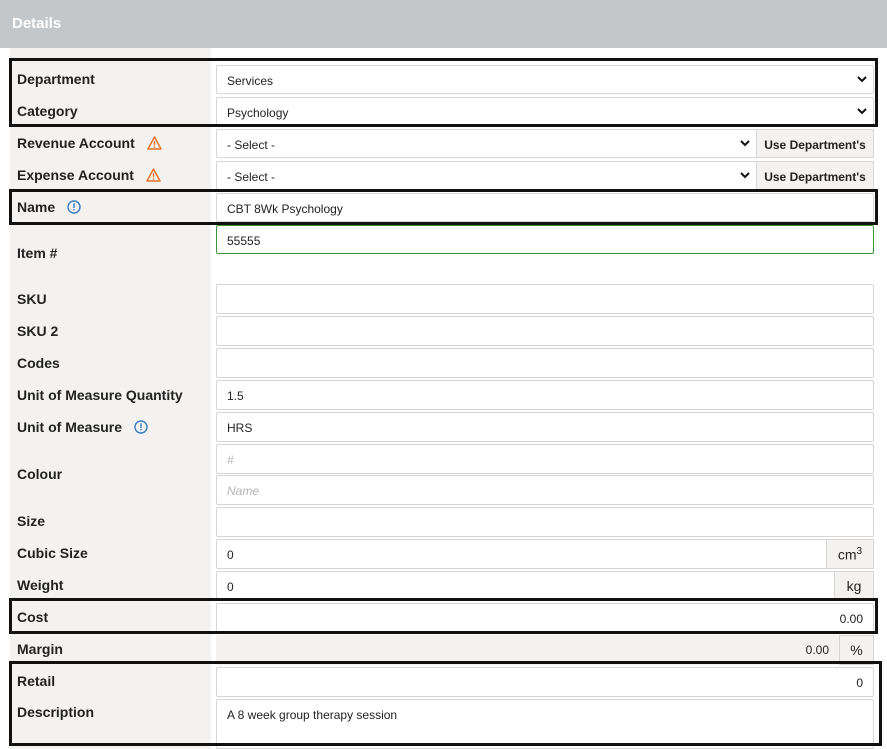  Describe the element at coordinates (36, 207) in the screenshot. I see `name-label-text: Name` at that location.